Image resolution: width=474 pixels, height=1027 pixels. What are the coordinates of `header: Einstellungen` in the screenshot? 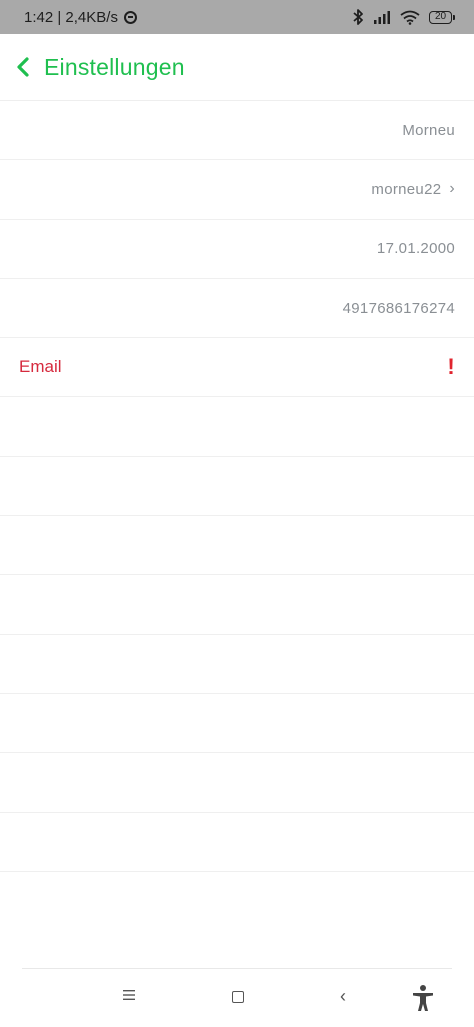 It's located at (237, 67).